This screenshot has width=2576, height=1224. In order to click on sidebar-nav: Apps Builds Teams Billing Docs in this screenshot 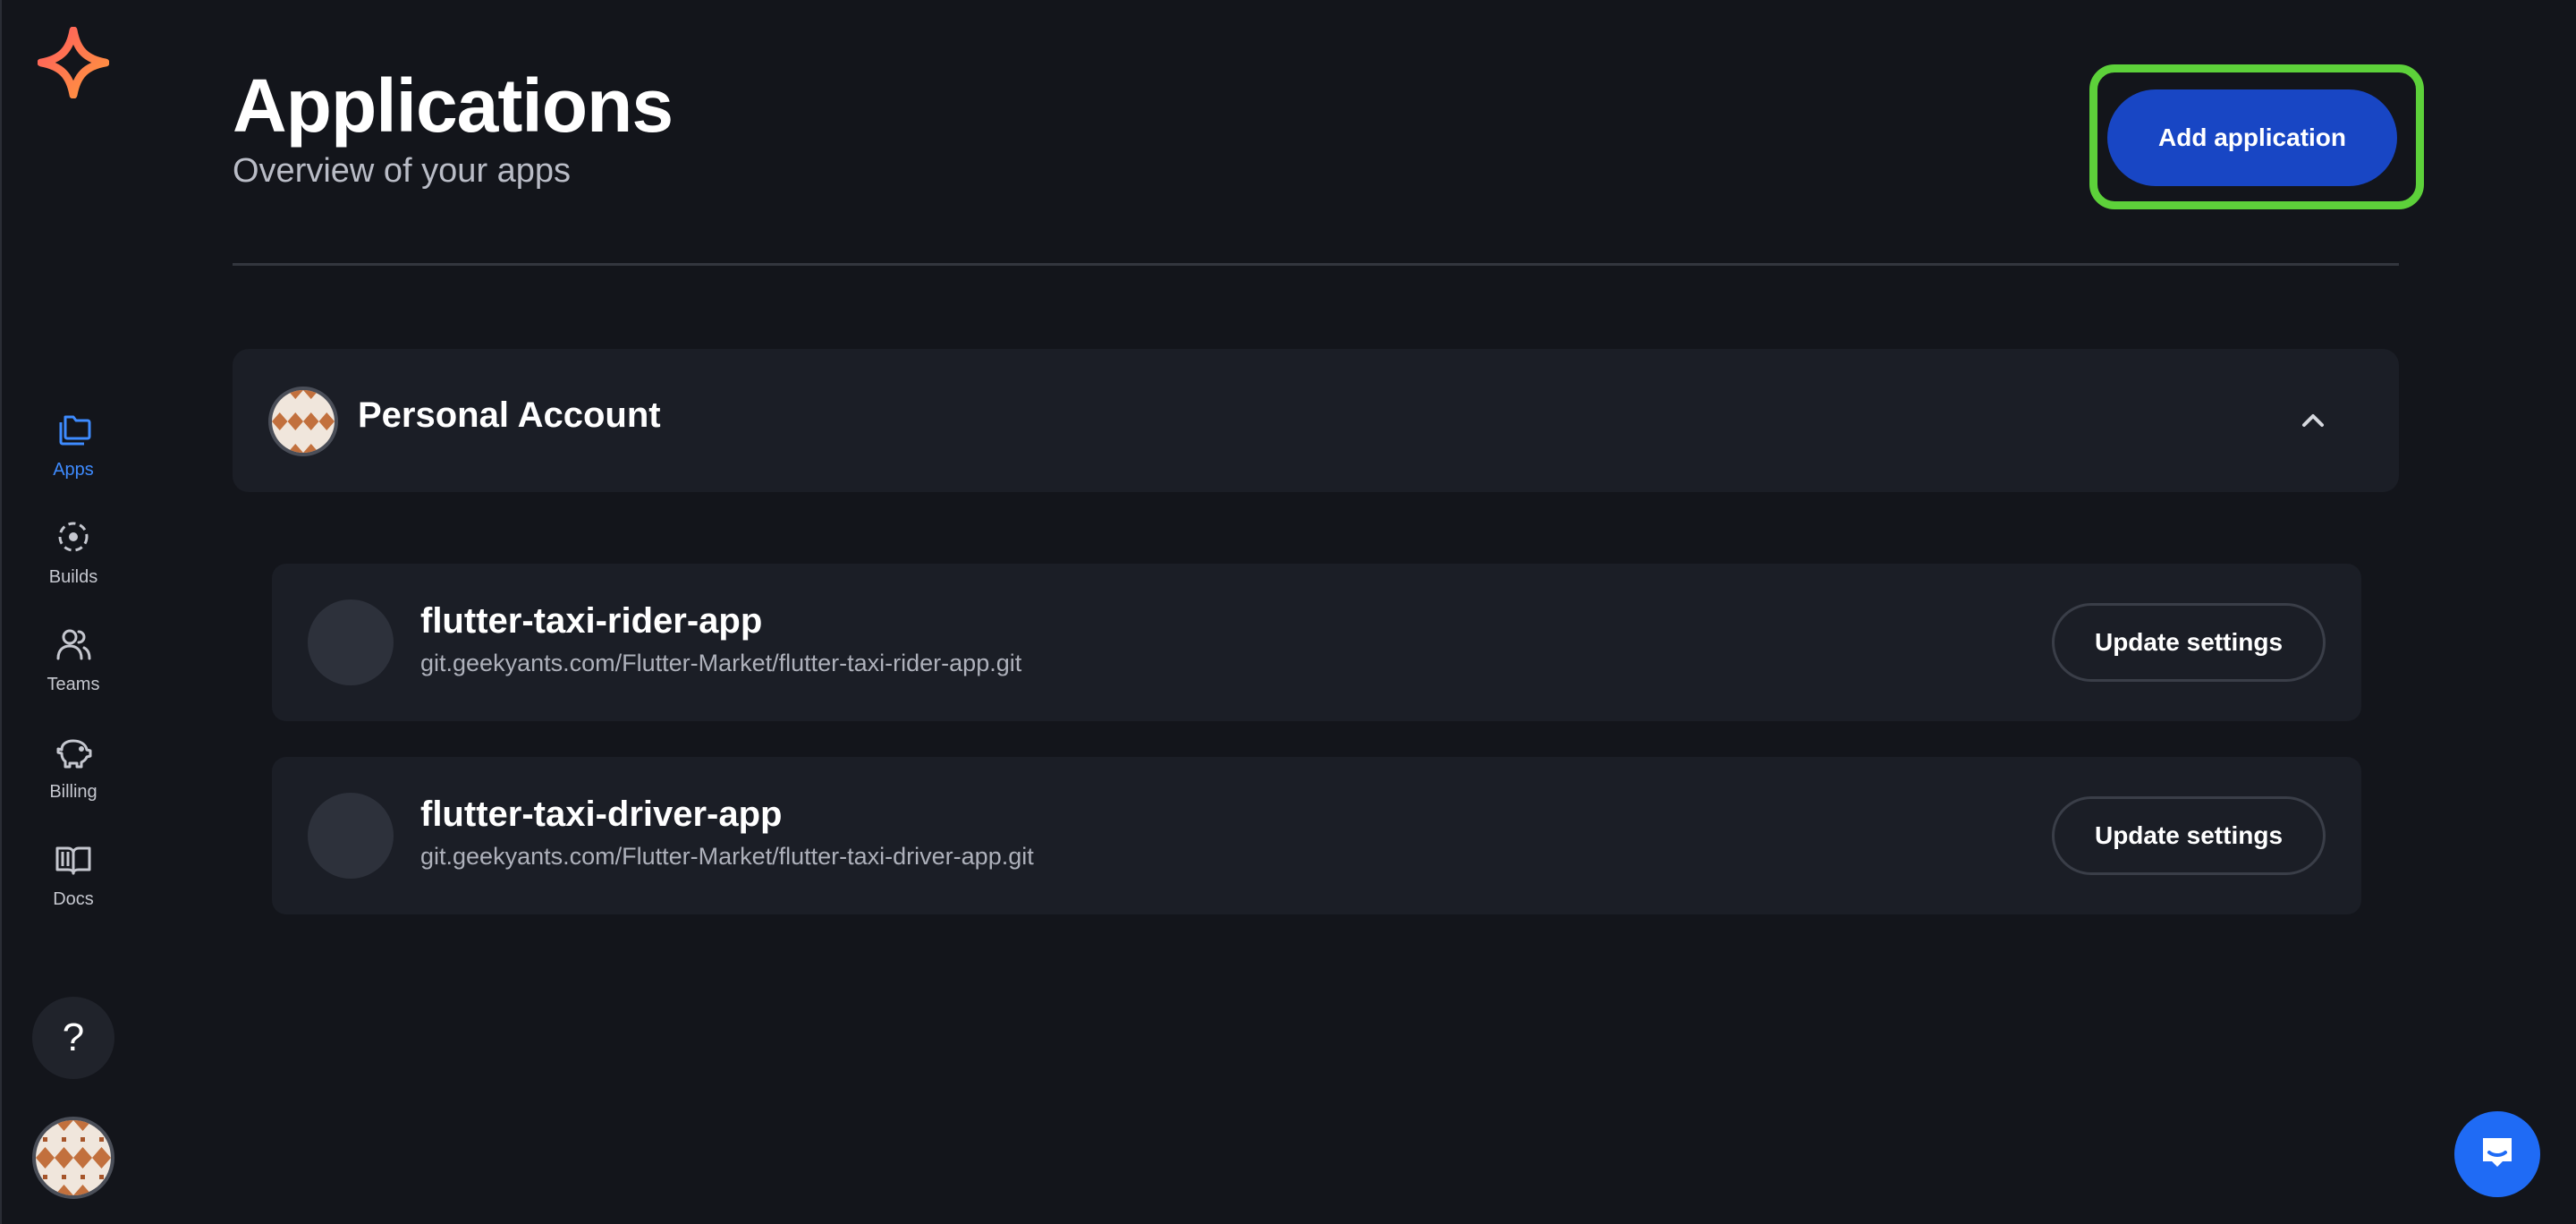, I will do `click(73, 662)`.